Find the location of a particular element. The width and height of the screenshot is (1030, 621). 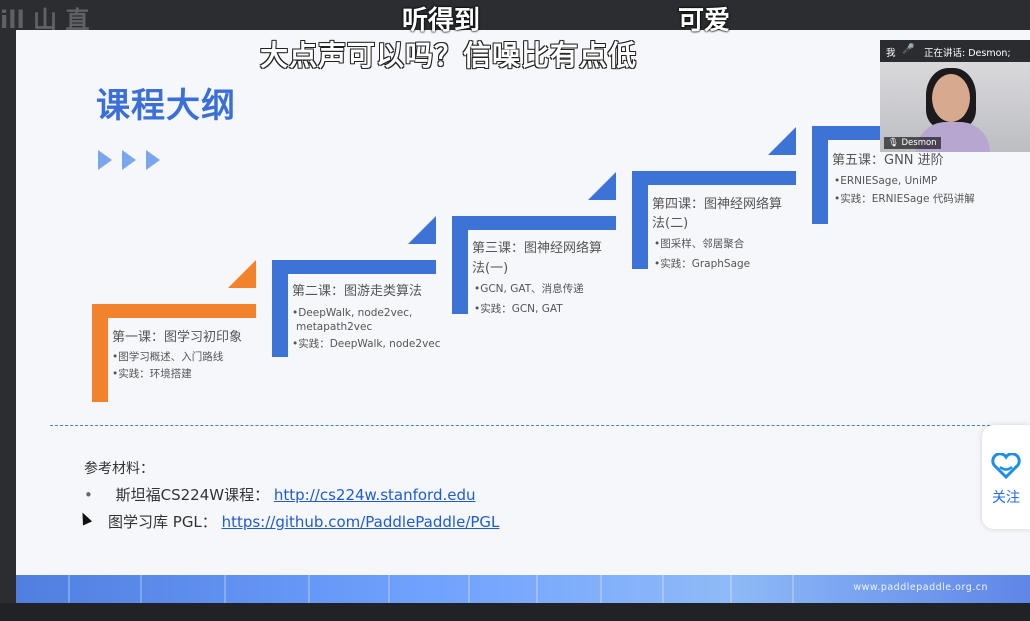

reference-1-label: 斯坦福CS224W课程： is located at coordinates (192, 495).